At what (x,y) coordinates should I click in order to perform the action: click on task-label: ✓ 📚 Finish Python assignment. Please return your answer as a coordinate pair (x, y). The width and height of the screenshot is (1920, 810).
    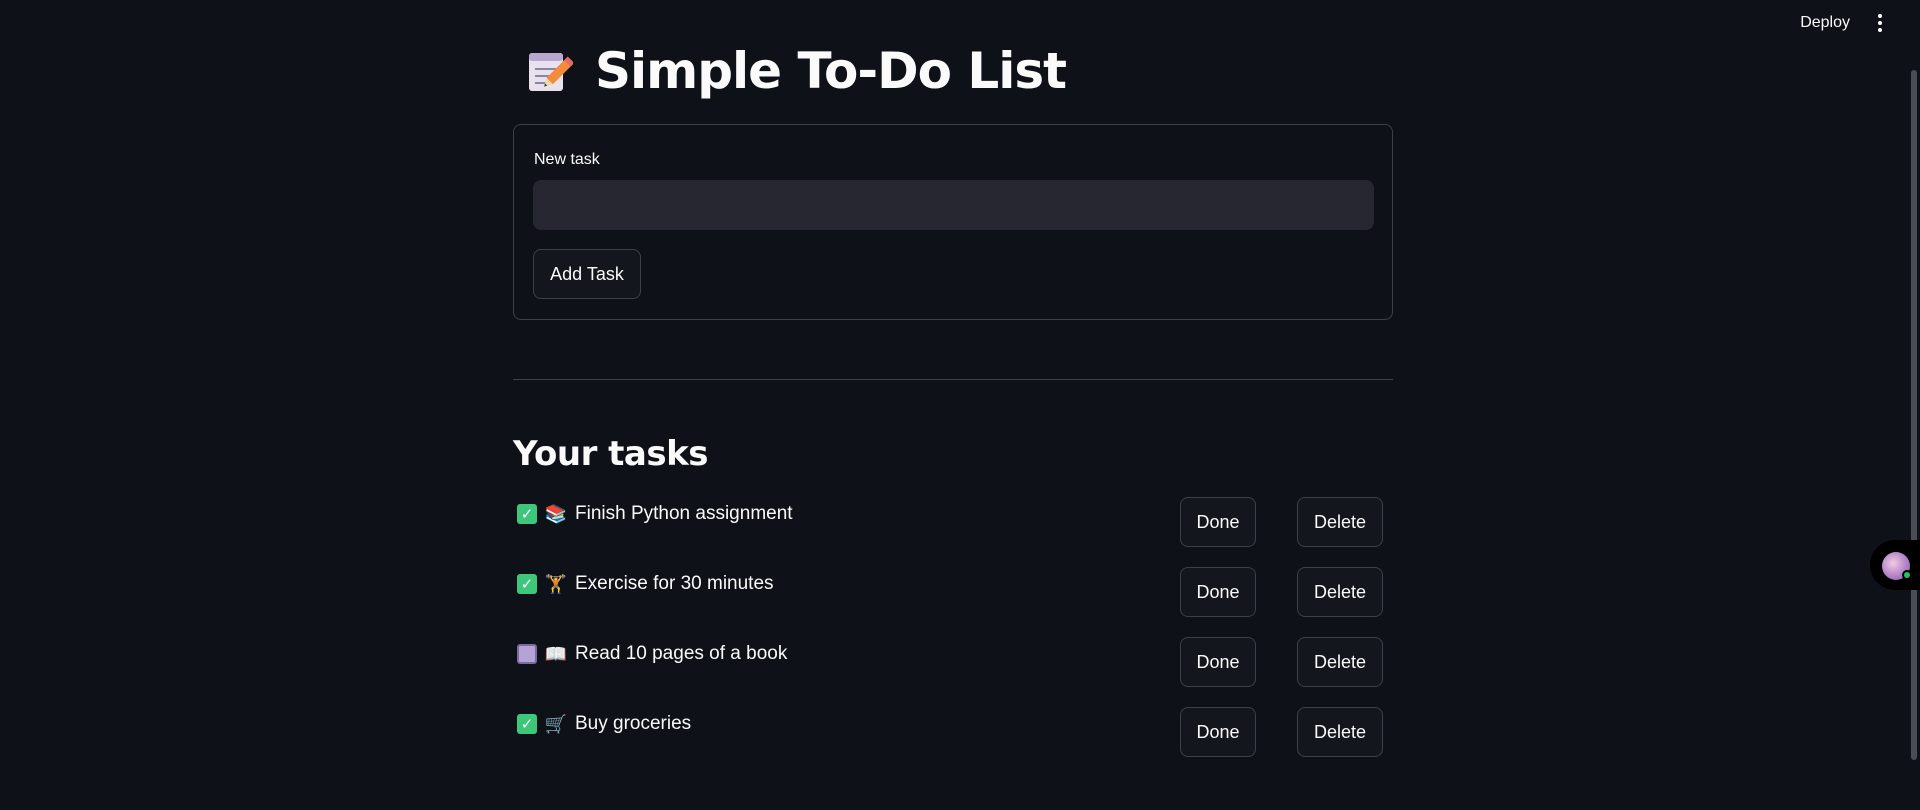
    Looking at the image, I should click on (655, 514).